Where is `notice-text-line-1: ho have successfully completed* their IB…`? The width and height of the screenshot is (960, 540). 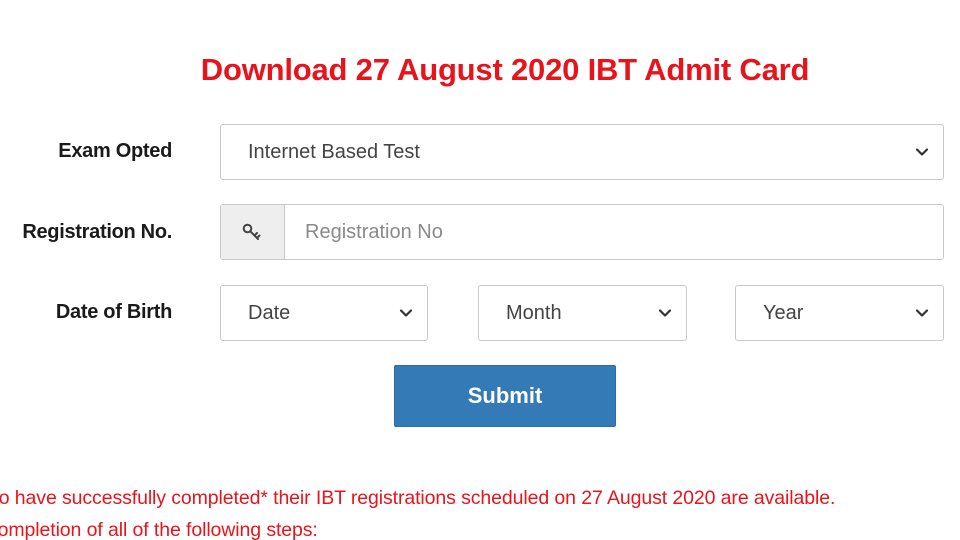
notice-text-line-1: ho have successfully completed* their IB… is located at coordinates (418, 498).